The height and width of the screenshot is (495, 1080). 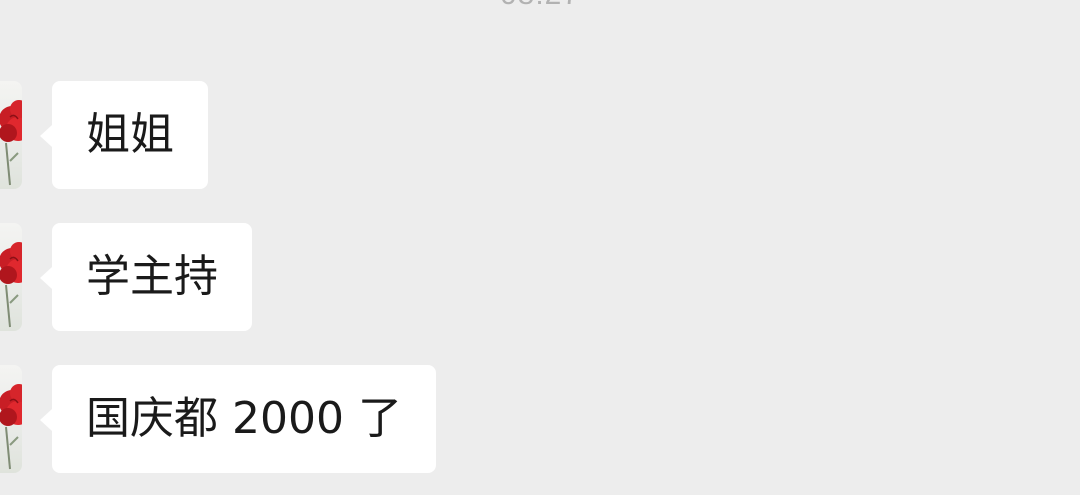 What do you see at coordinates (244, 418) in the screenshot?
I see `message-text: 国庆都 2000 了` at bounding box center [244, 418].